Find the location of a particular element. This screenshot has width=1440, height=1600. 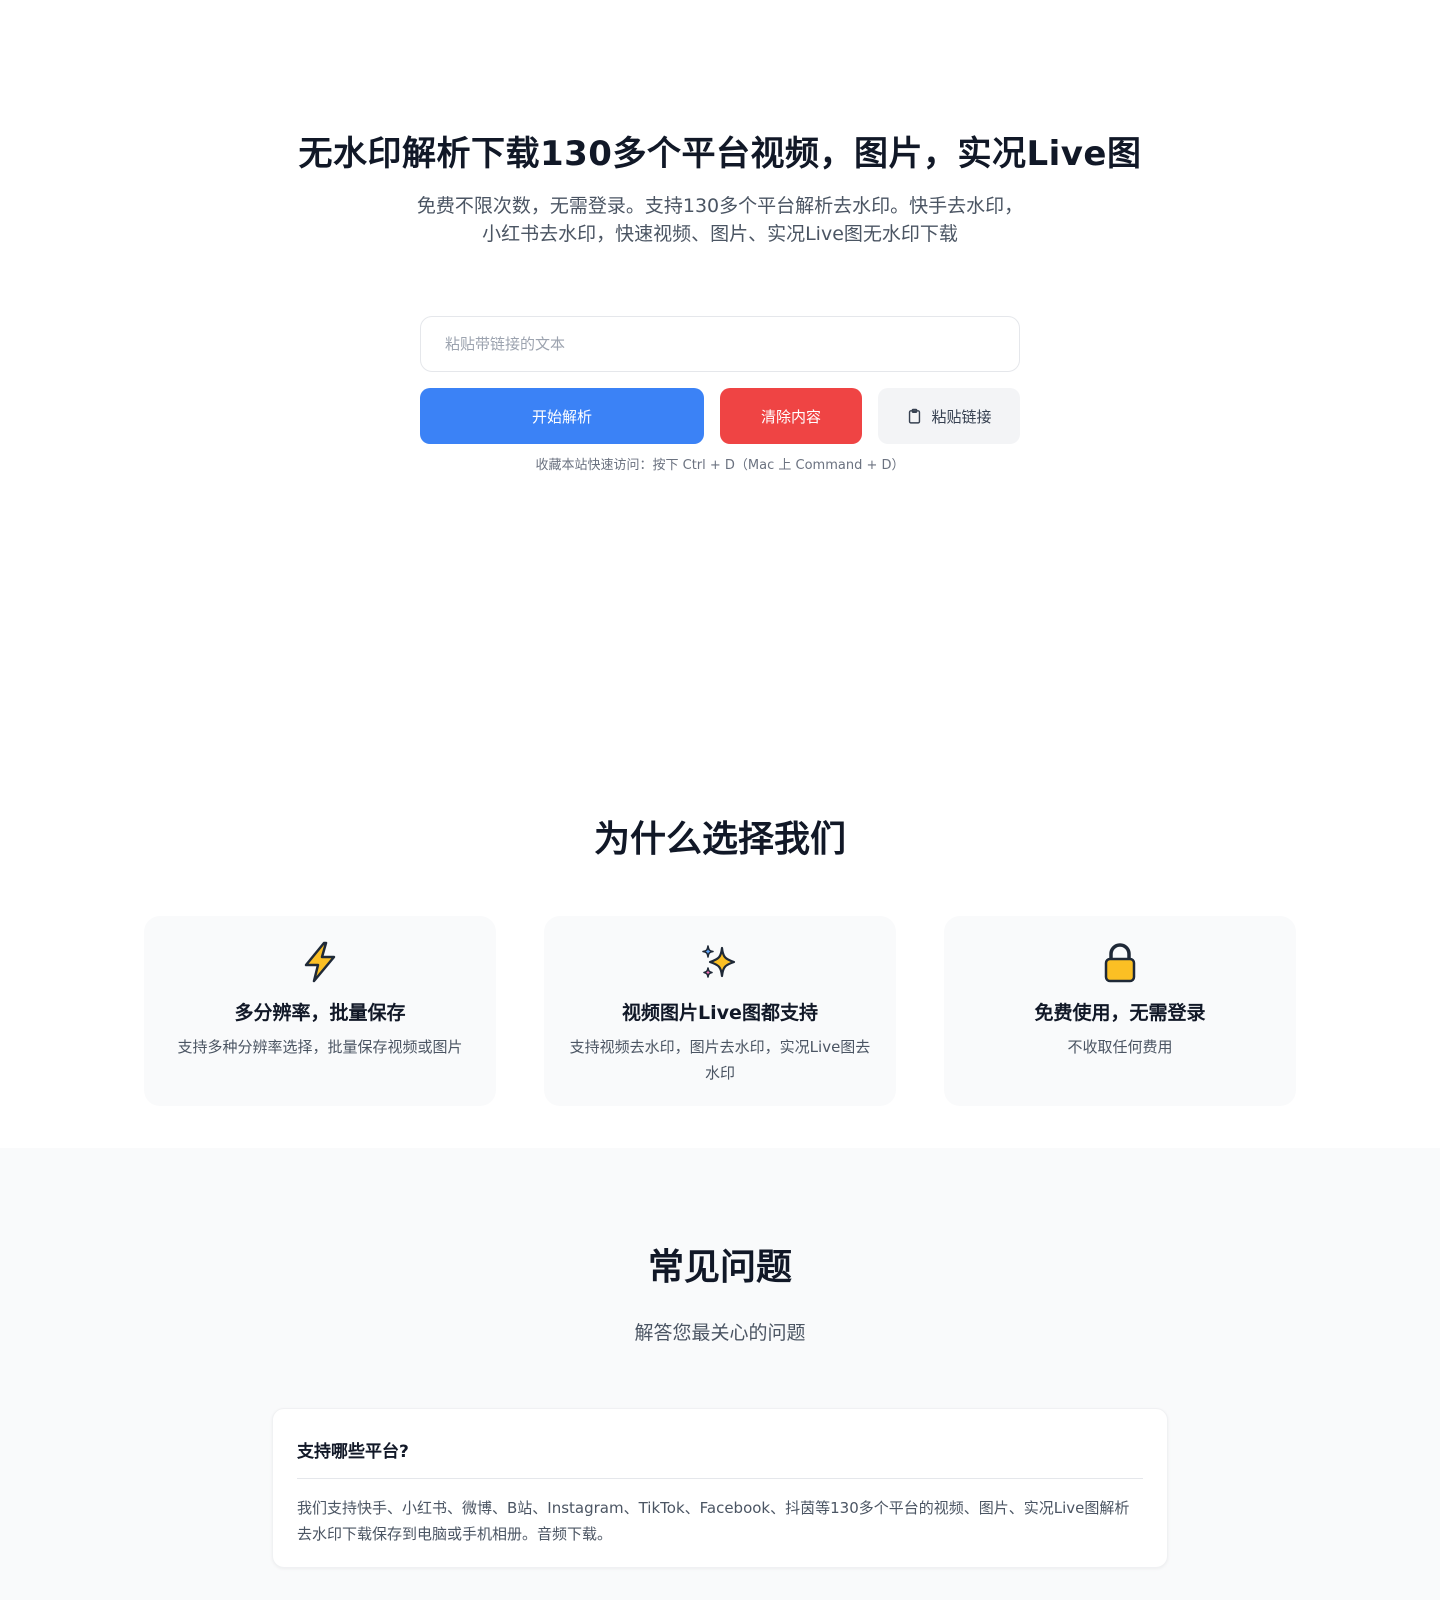

faq-divider is located at coordinates (720, 1478).